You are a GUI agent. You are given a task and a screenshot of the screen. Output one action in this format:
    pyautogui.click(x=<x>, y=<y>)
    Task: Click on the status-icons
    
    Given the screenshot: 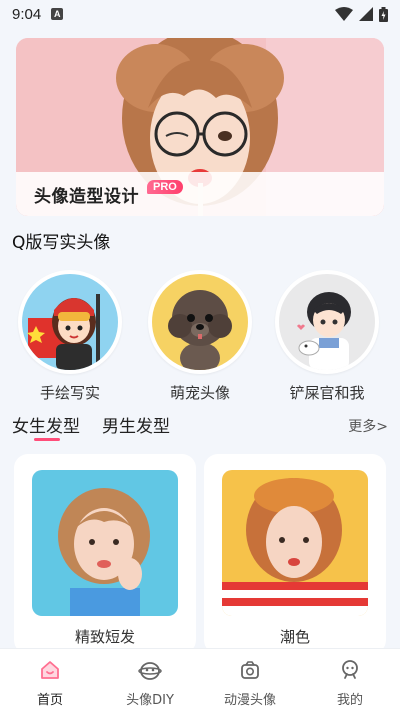 What is the action you would take?
    pyautogui.click(x=361, y=14)
    